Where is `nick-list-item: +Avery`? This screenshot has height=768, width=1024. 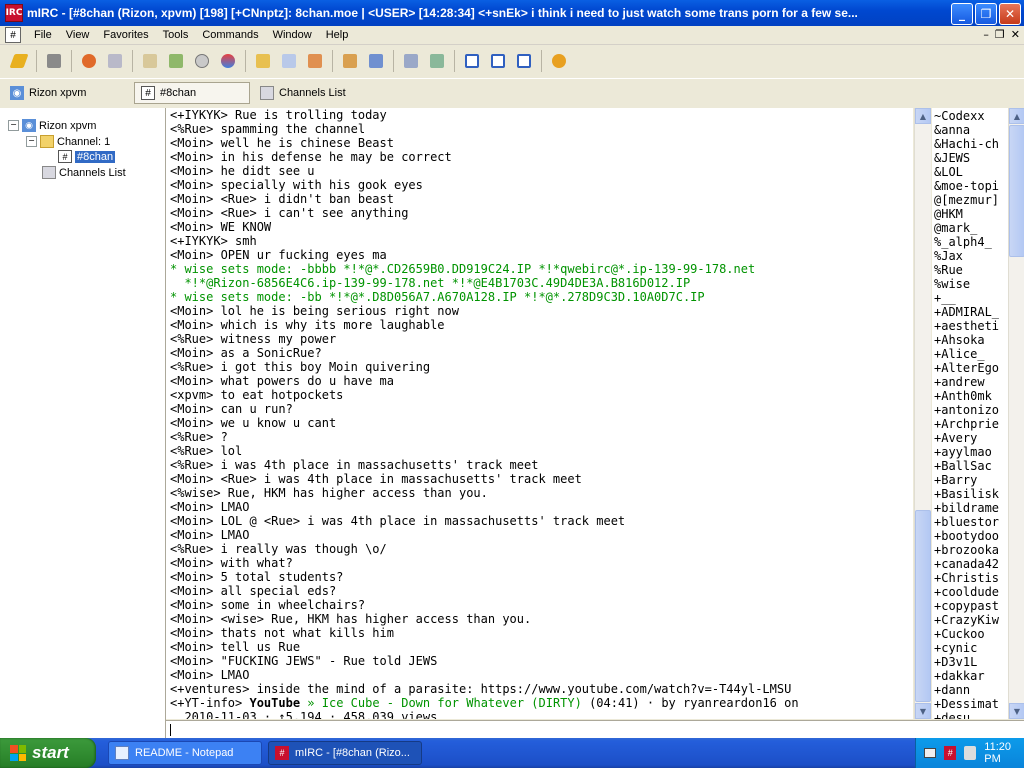
nick-list-item: +Avery is located at coordinates (955, 438).